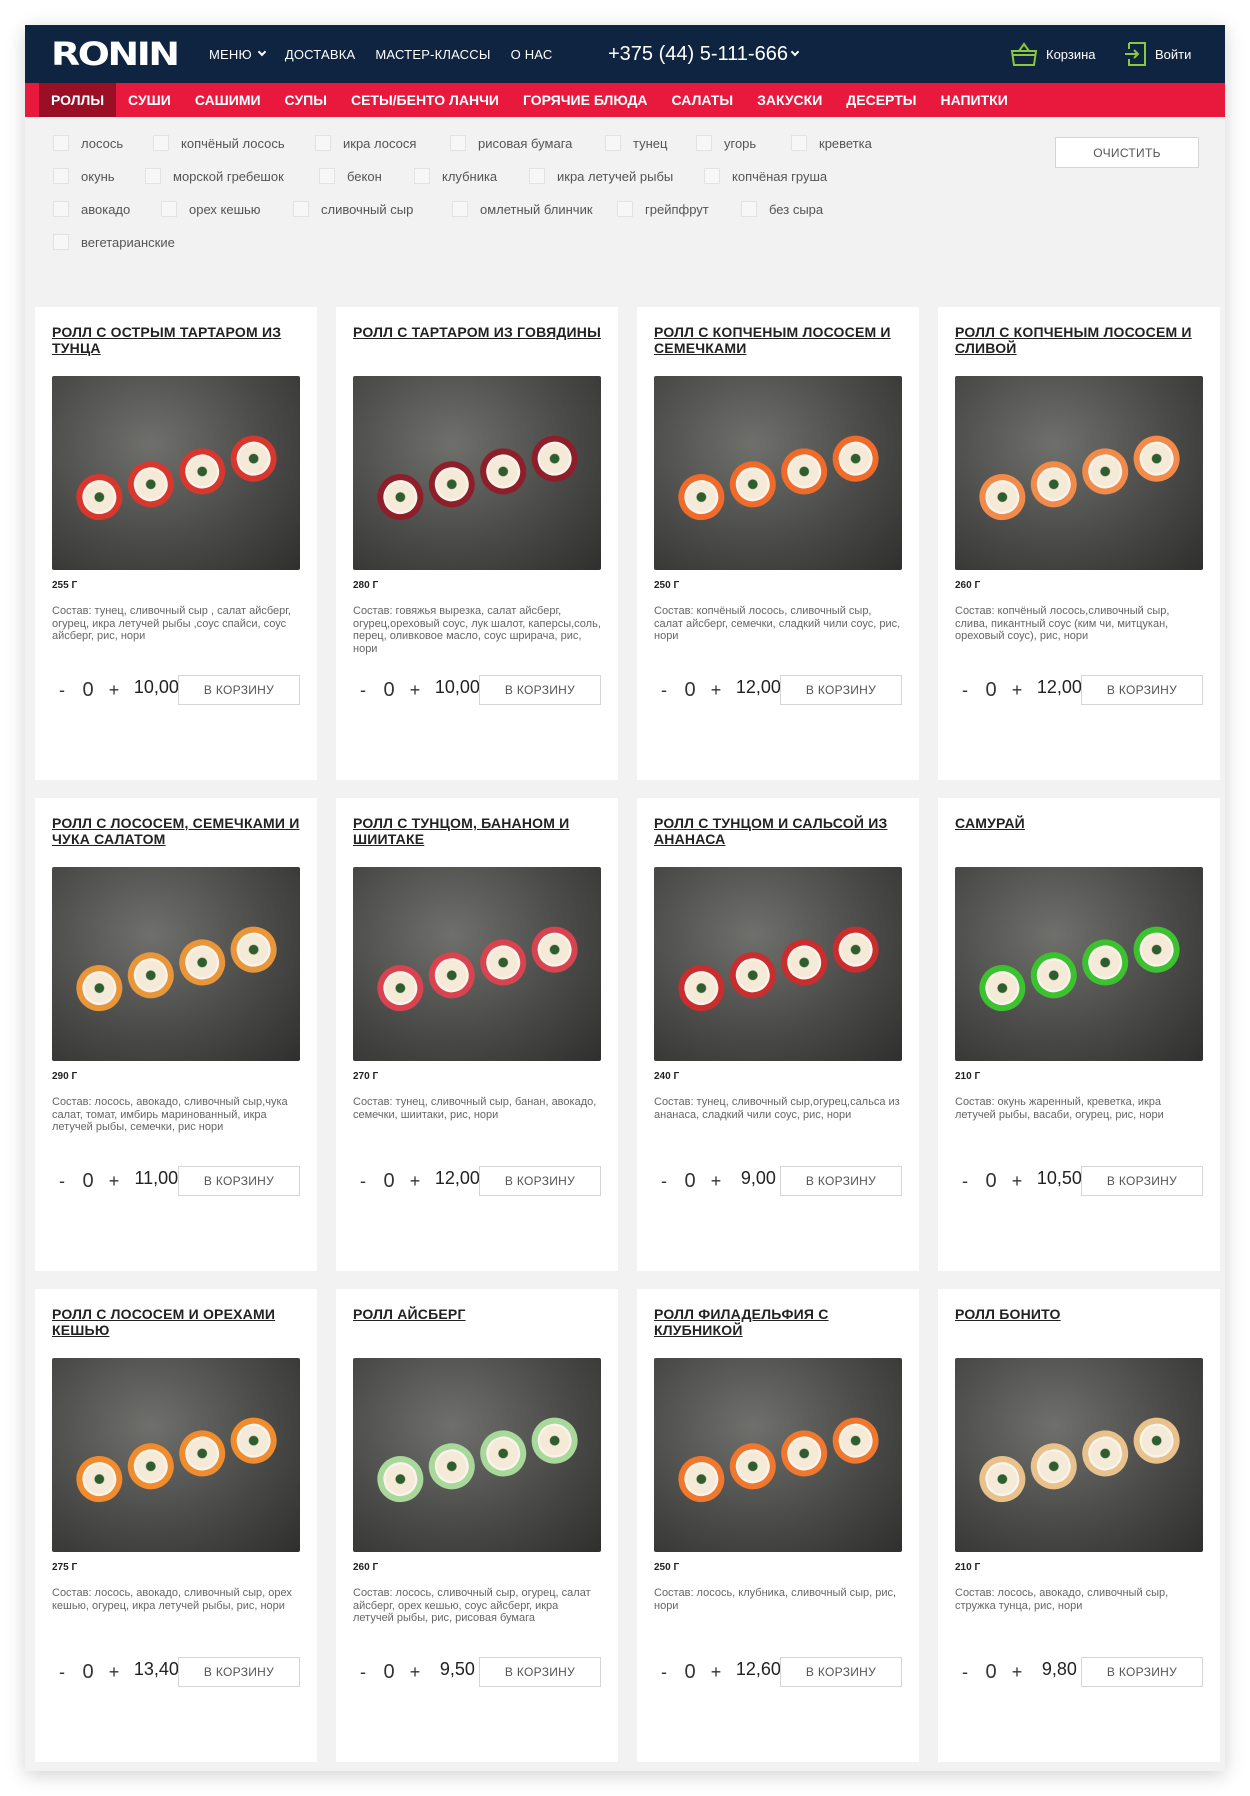 This screenshot has width=1250, height=1796. Describe the element at coordinates (350, 176) in the screenshot. I see `filter-option: бекон` at that location.